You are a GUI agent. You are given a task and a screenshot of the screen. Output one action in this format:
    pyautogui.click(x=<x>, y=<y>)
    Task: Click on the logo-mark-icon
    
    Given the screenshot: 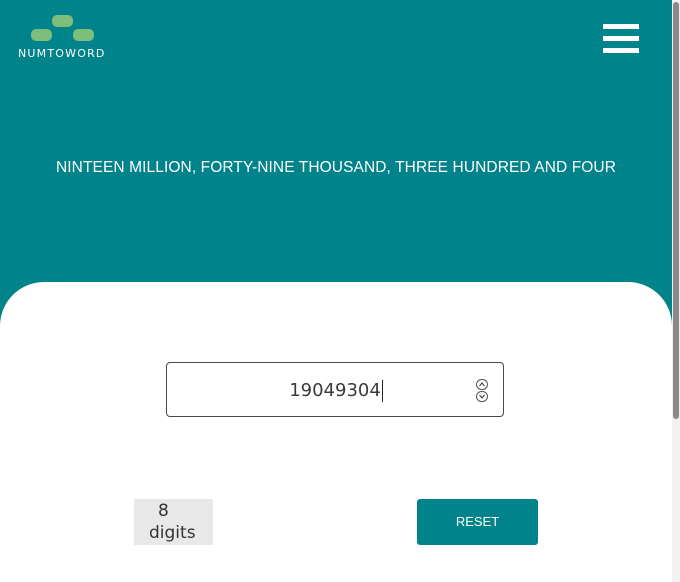 What is the action you would take?
    pyautogui.click(x=63, y=29)
    